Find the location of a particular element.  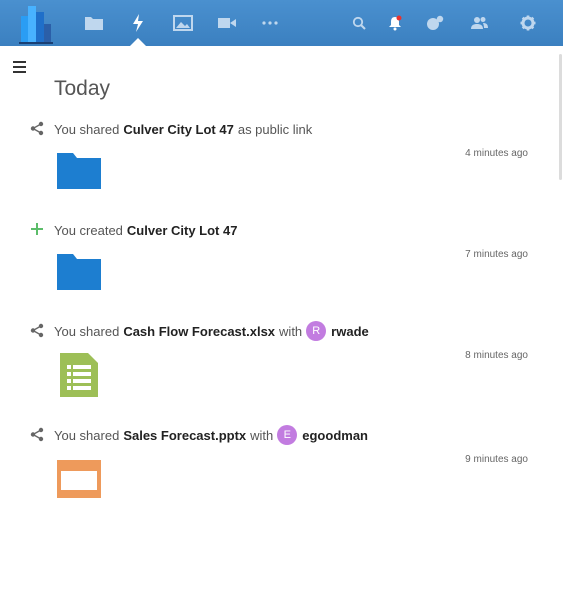

activity-time: 9 minutes ago is located at coordinates (496, 459).